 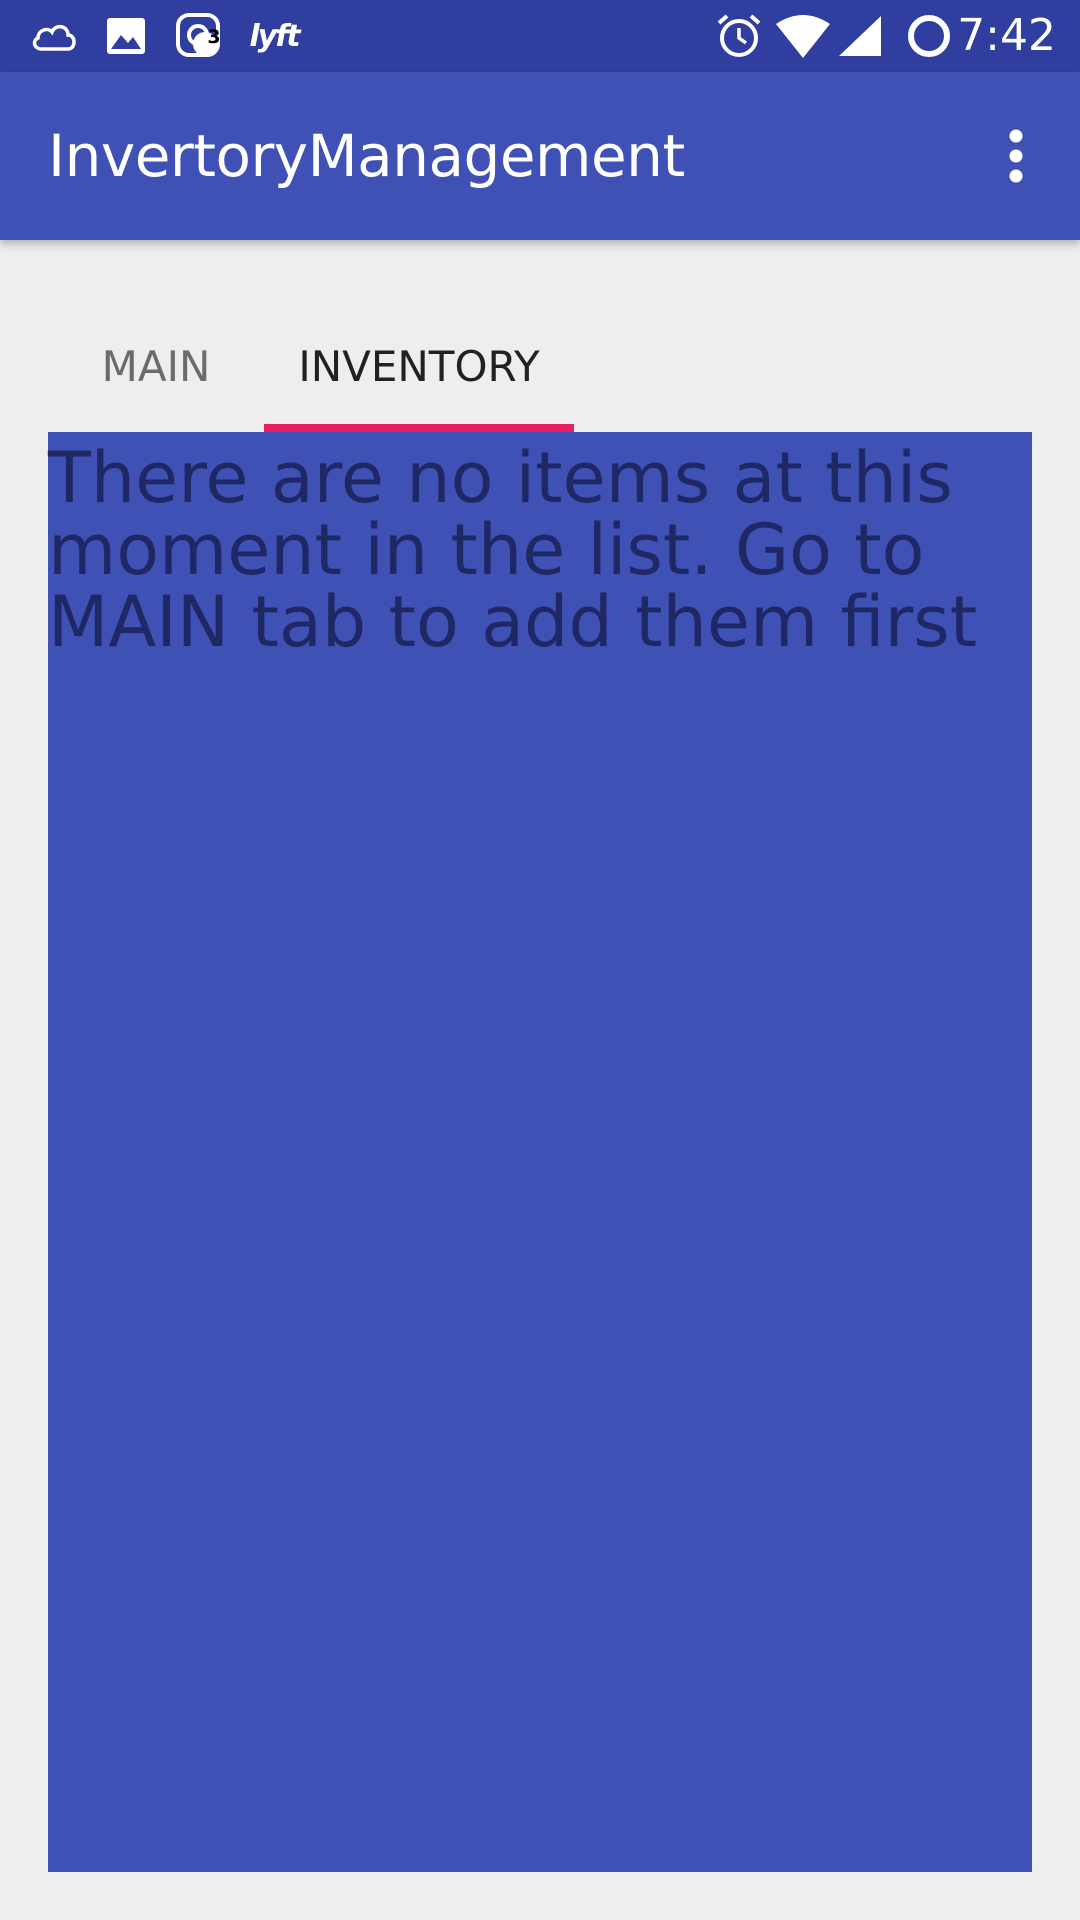 I want to click on overflow-menu-button, so click(x=1016, y=156).